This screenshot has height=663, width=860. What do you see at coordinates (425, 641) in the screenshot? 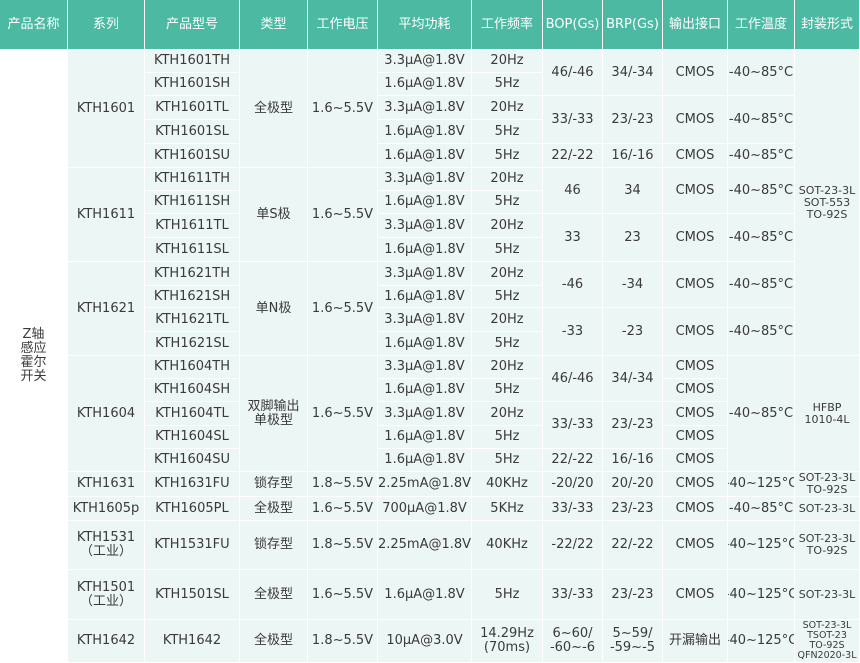
I see `table-cell: 10μA@3.0V` at bounding box center [425, 641].